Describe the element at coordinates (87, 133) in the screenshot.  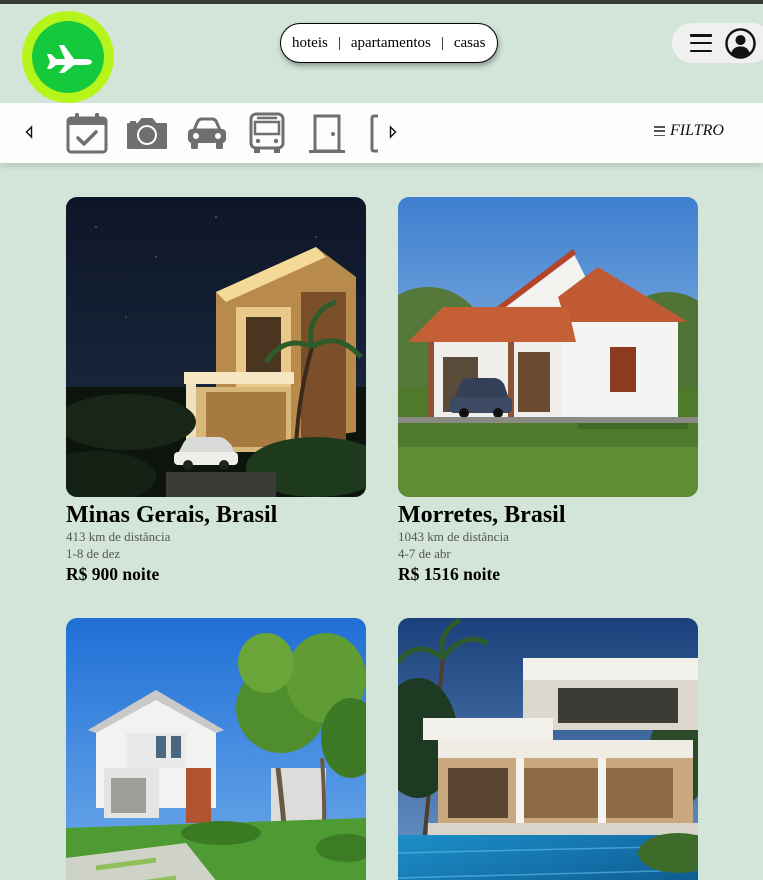
I see `calendar-check-icon` at that location.